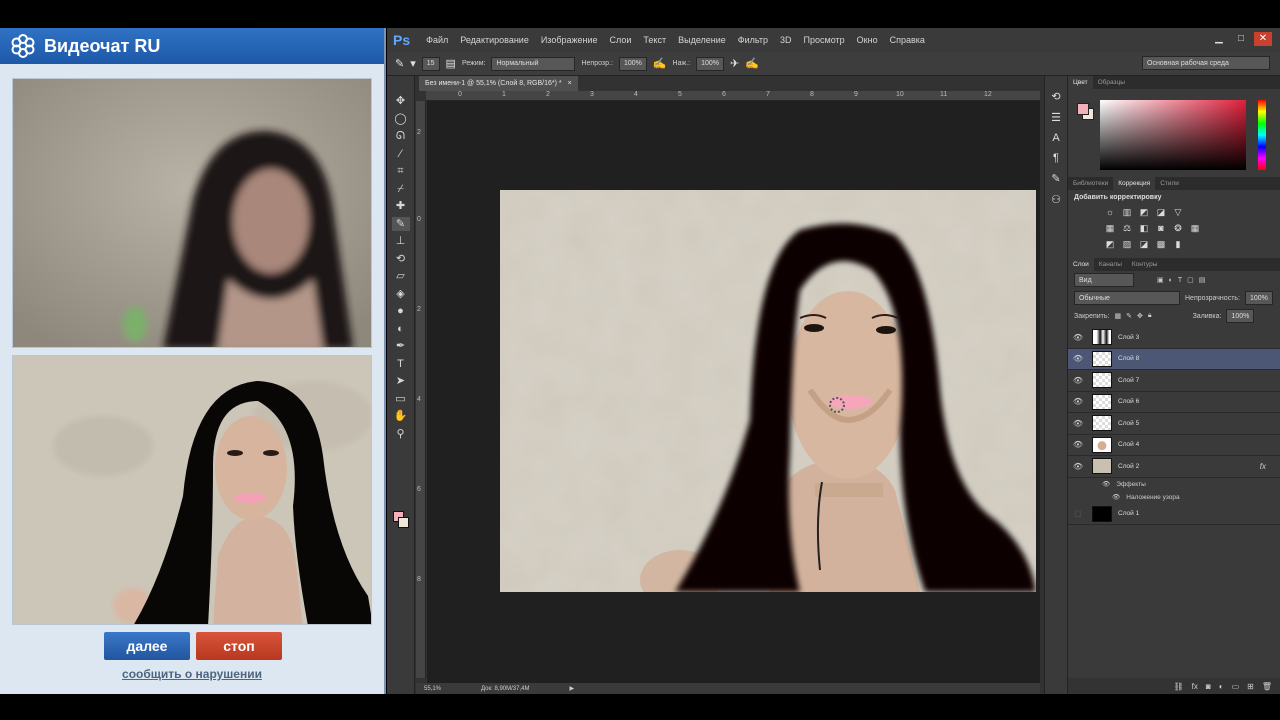  What do you see at coordinates (1219, 39) in the screenshot?
I see `minimize-icon: ▁` at bounding box center [1219, 39].